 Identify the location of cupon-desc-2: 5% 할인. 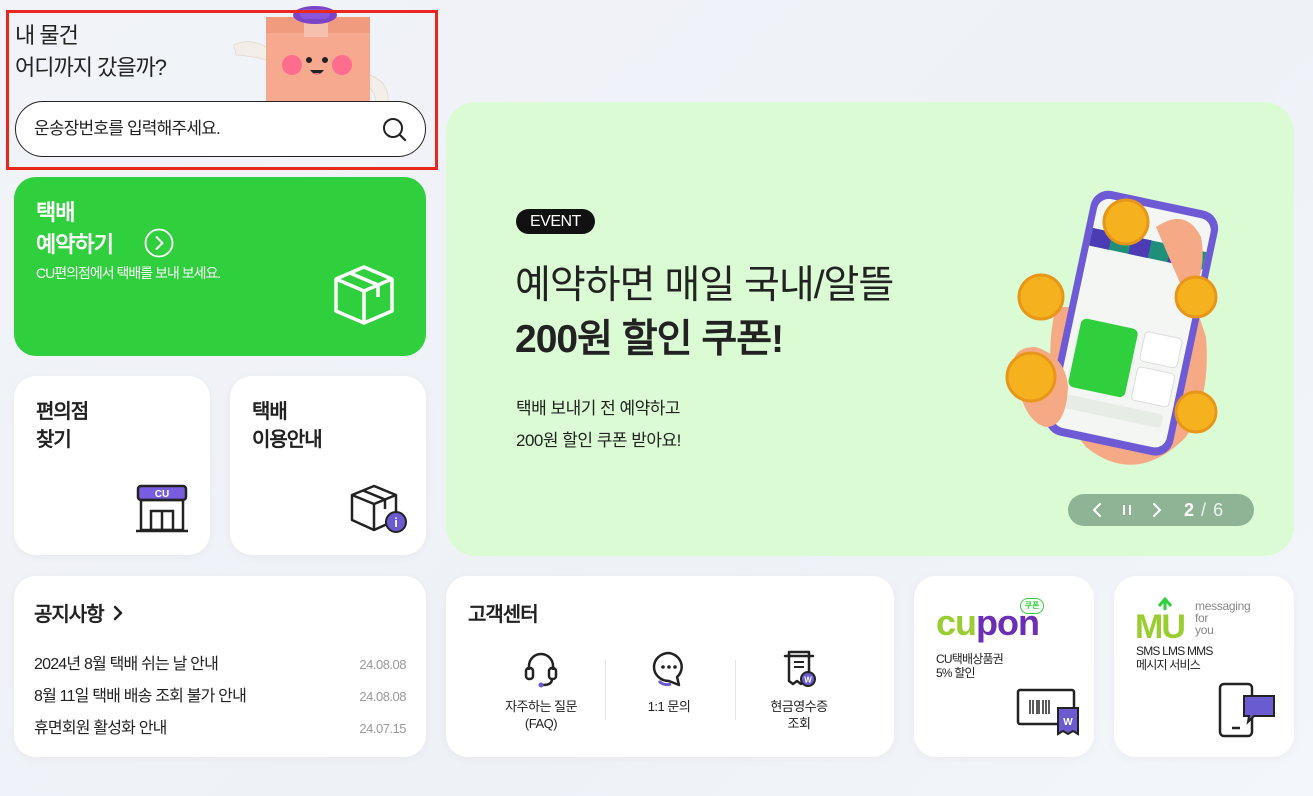
(956, 673).